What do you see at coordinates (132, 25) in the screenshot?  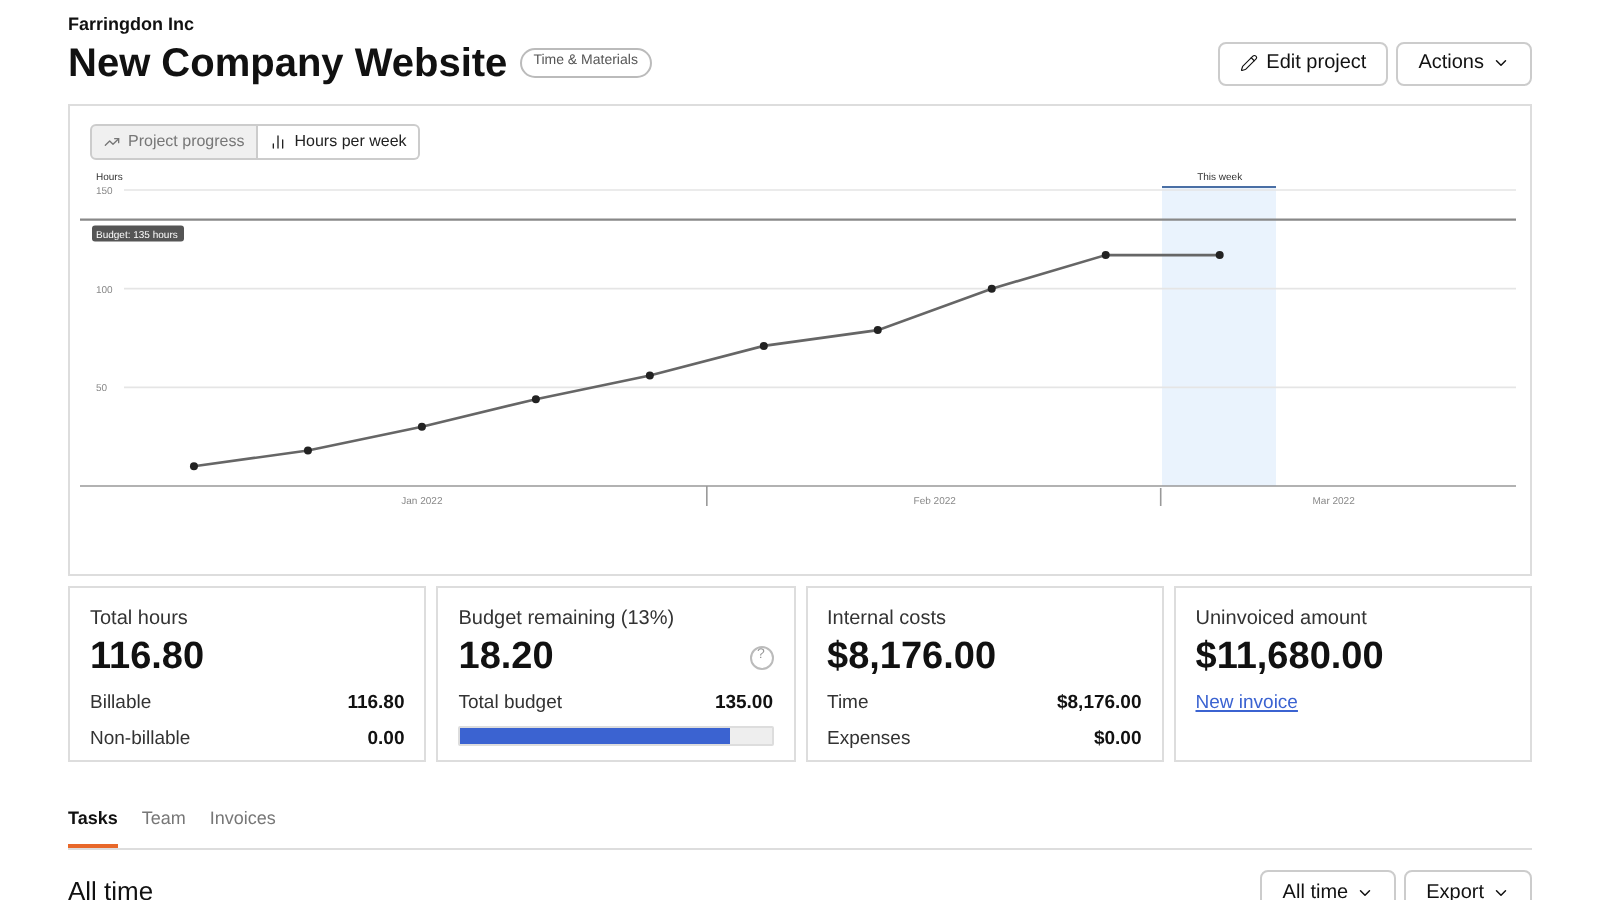 I see `client-name: Farringdon Inc` at bounding box center [132, 25].